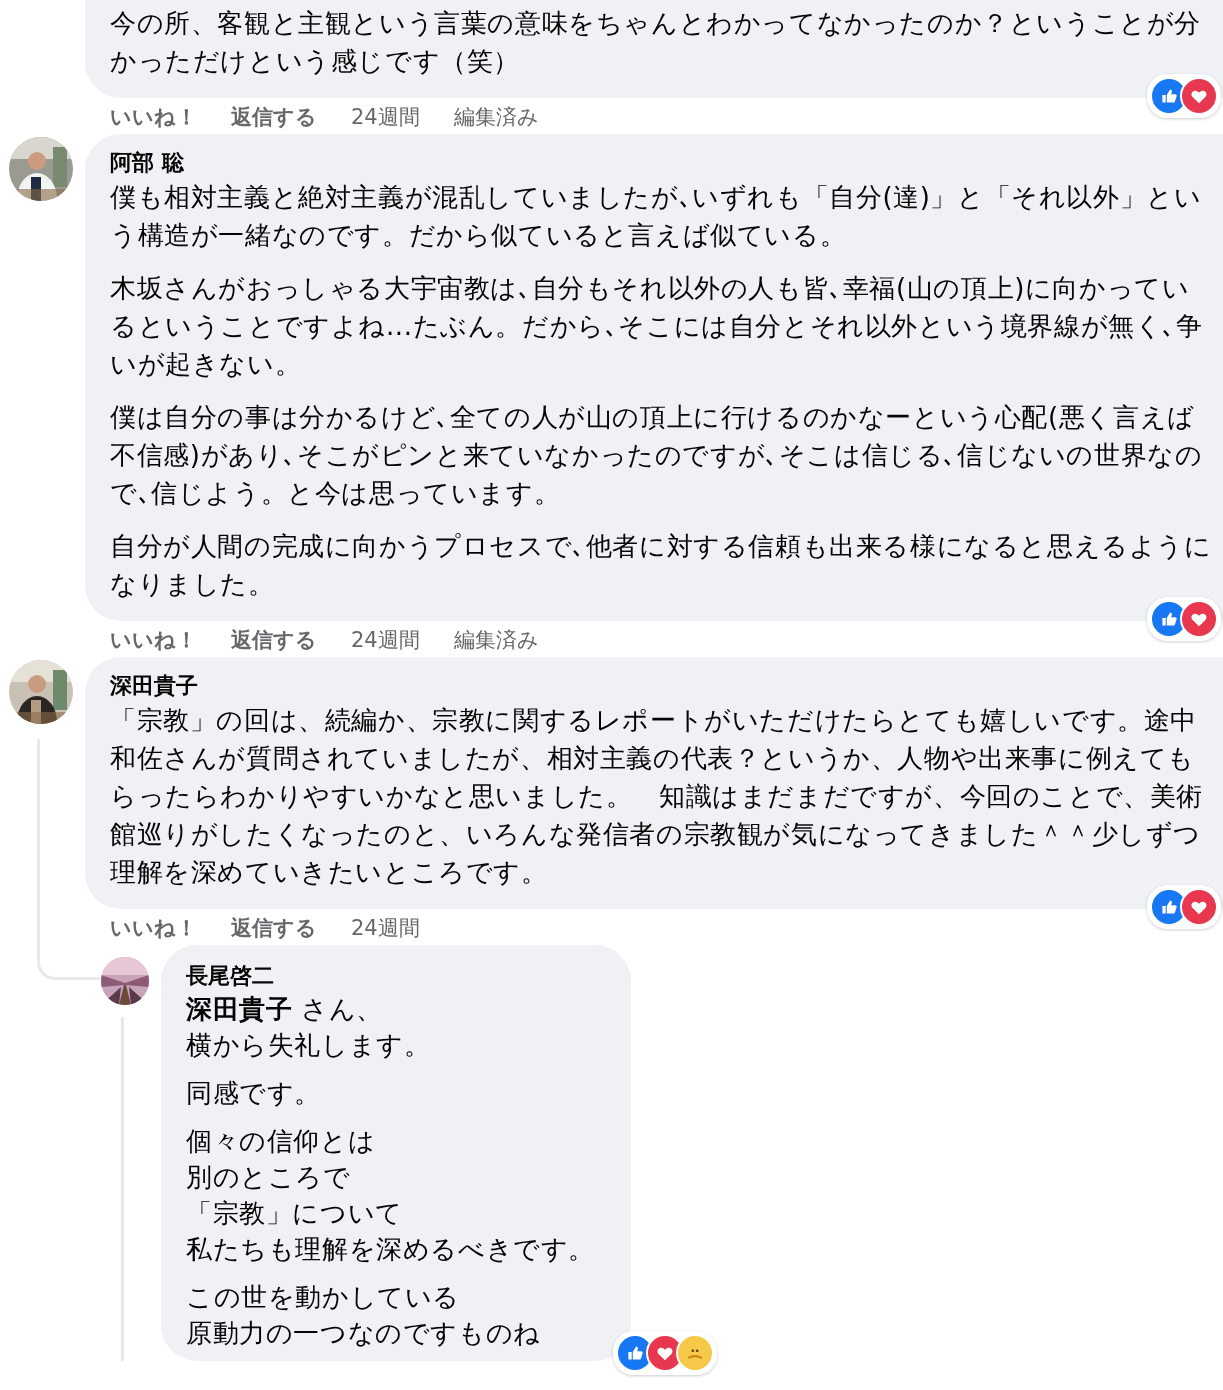 This screenshot has width=1223, height=1390. What do you see at coordinates (662, 163) in the screenshot?
I see `author-name: 阿部 聡` at bounding box center [662, 163].